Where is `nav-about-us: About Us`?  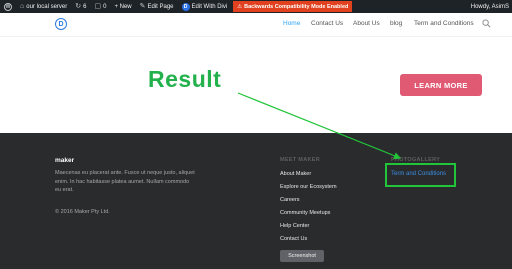
nav-about-us: About Us is located at coordinates (366, 23).